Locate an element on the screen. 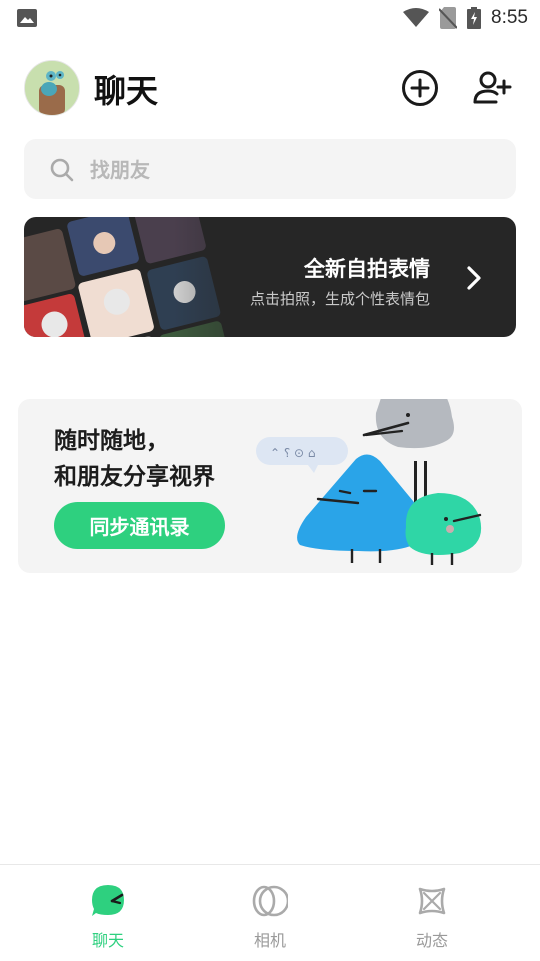 Image resolution: width=540 pixels, height=961 pixels. mascot-illustration: ⌃ ⸮ ⊙ ⌂ is located at coordinates (369, 482).